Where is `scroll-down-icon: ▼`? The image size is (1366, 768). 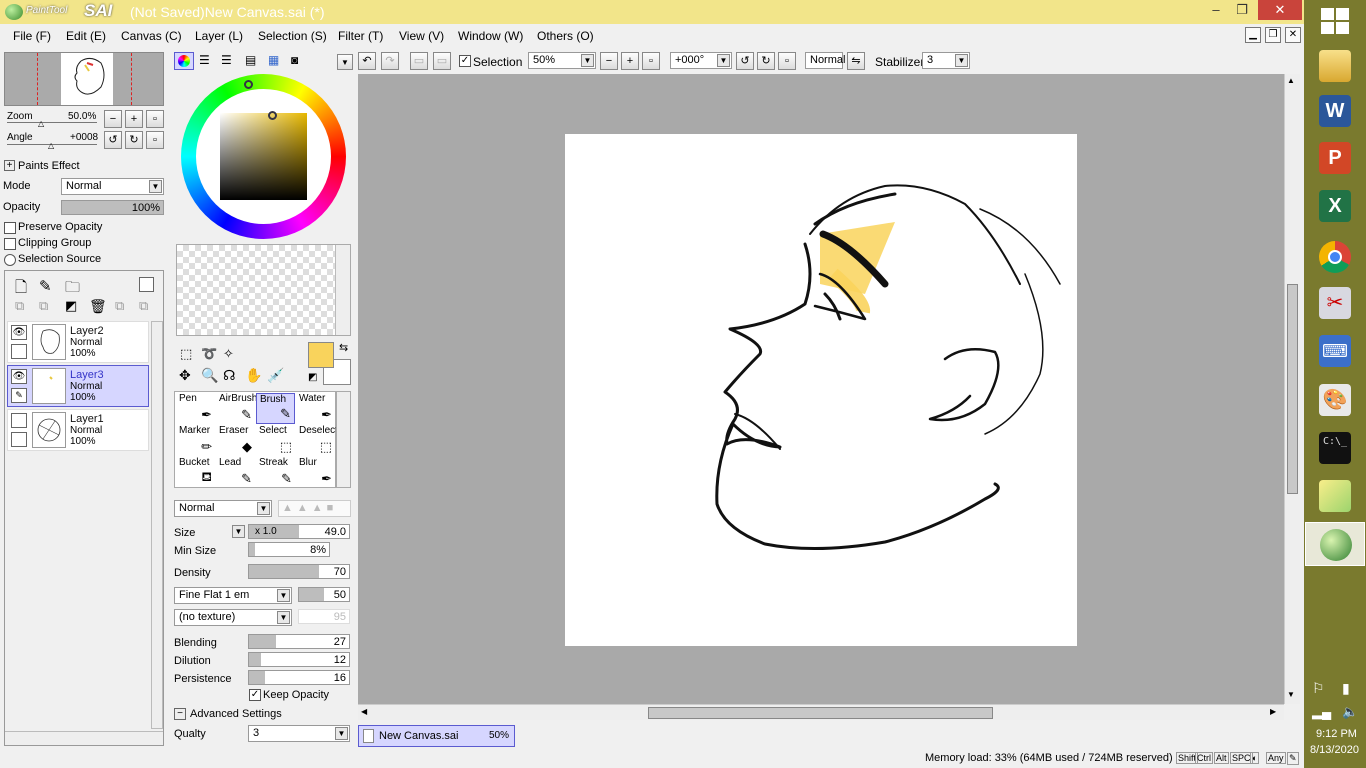
scroll-down-icon: ▼ is located at coordinates (1291, 694).